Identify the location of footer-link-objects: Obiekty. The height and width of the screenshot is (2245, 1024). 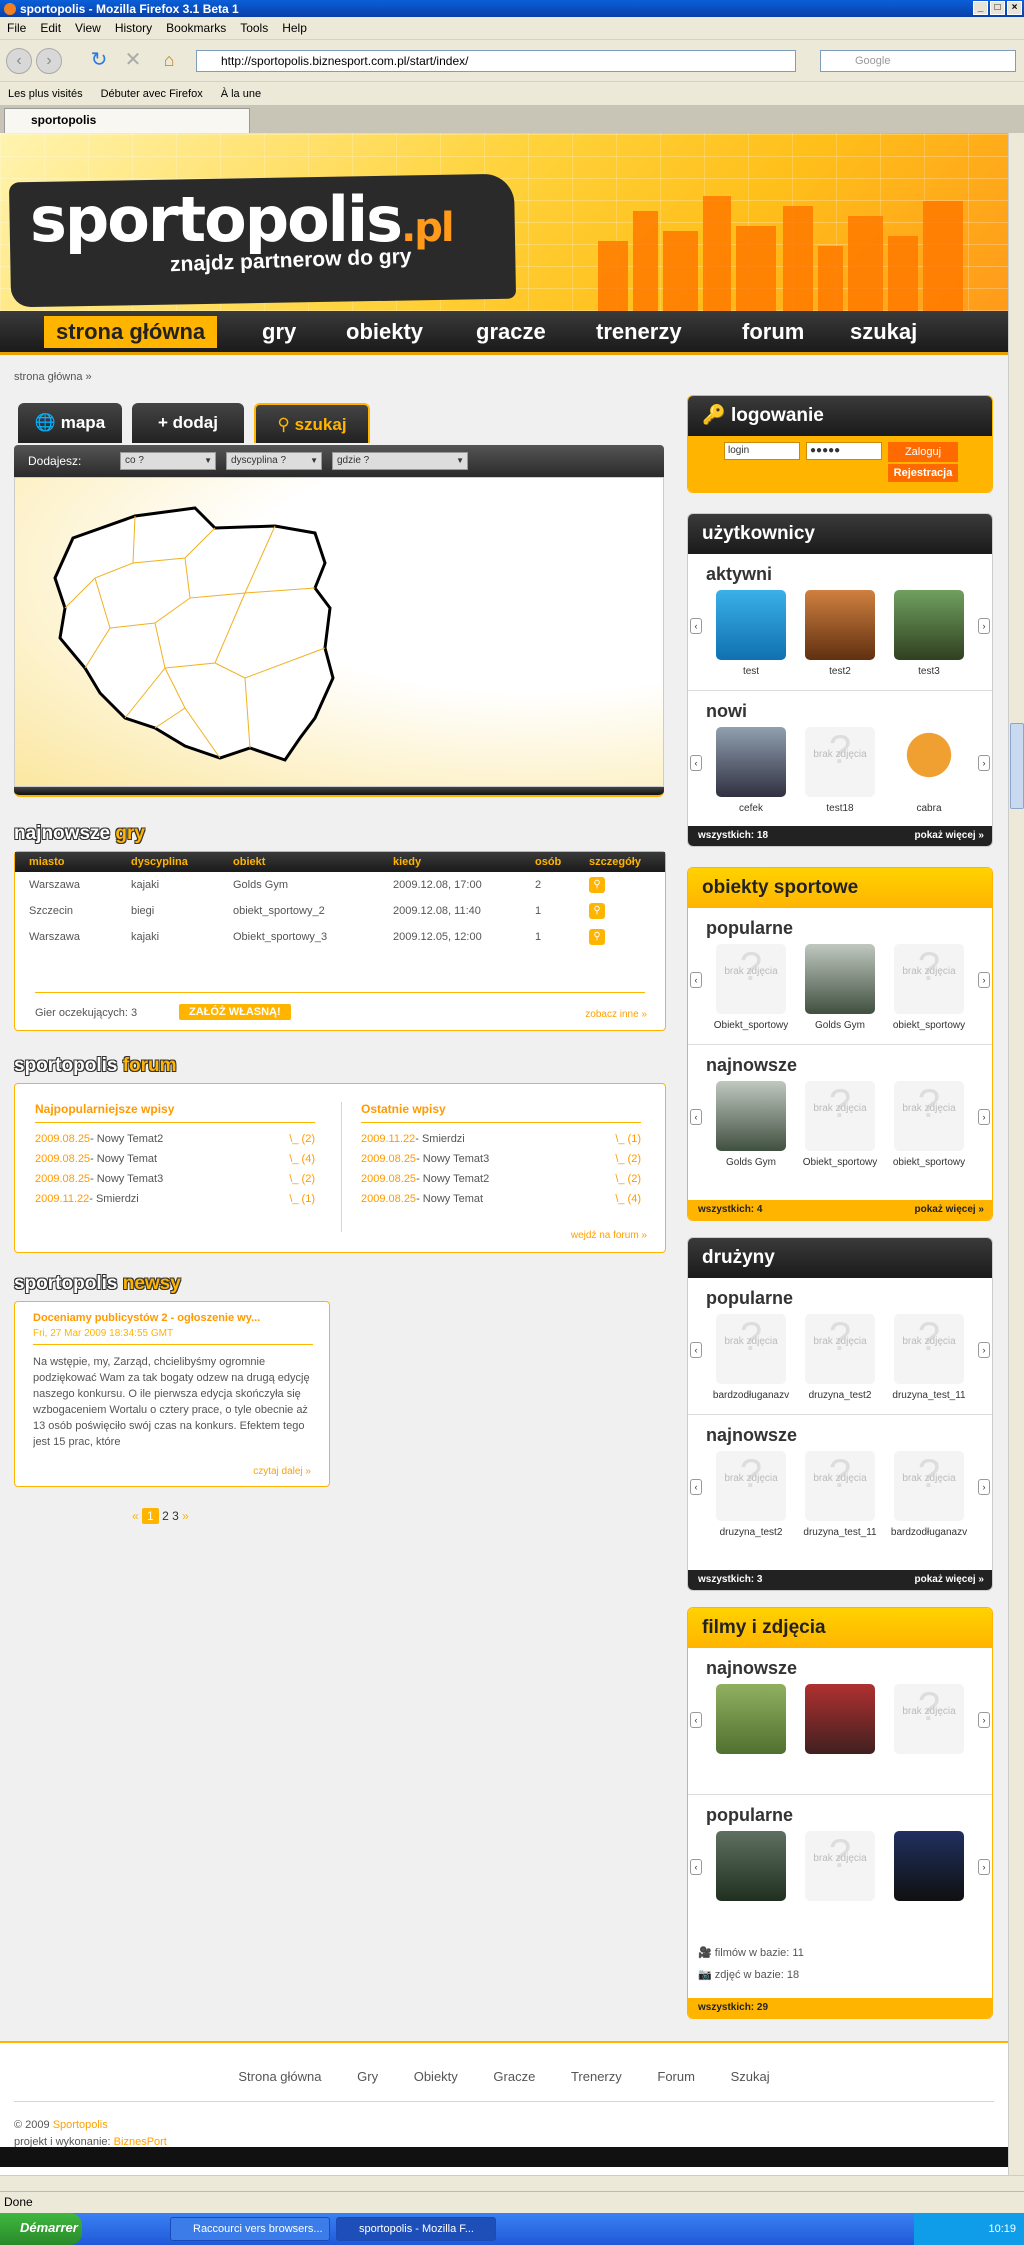
(436, 2076).